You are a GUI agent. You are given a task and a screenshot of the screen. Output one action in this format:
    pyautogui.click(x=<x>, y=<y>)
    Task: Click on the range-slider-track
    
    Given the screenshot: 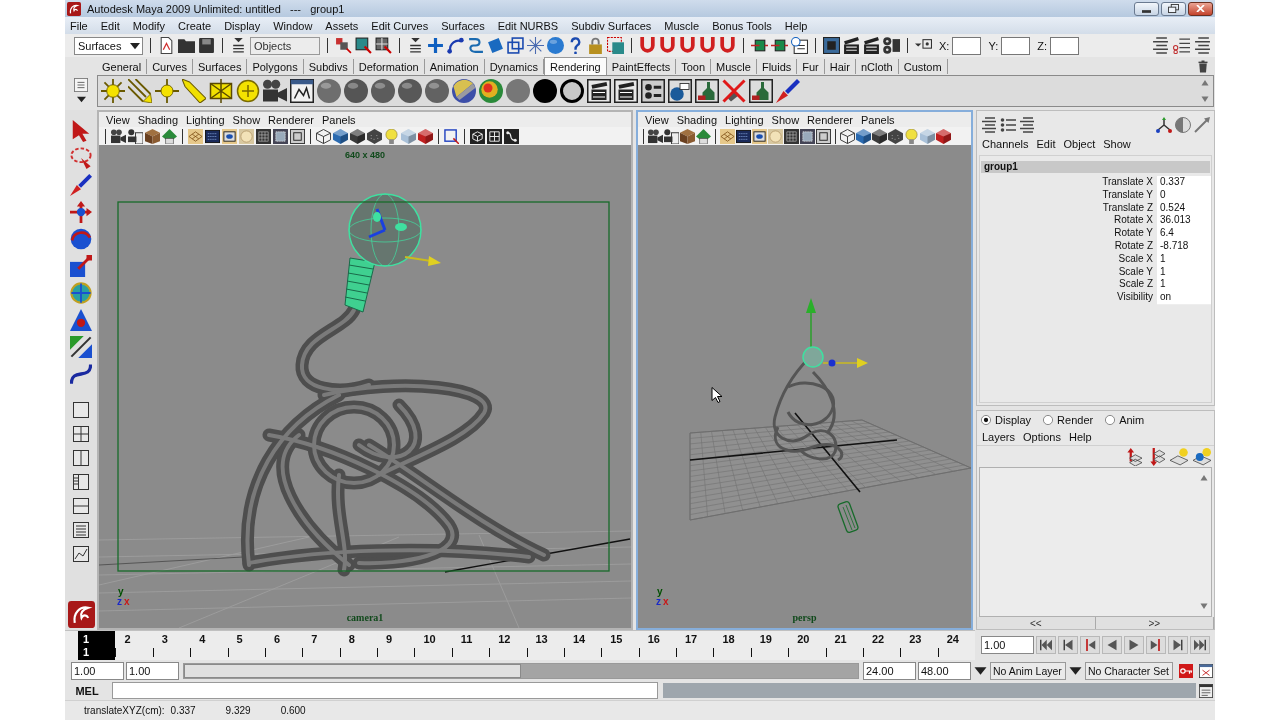 What is the action you would take?
    pyautogui.click(x=521, y=670)
    